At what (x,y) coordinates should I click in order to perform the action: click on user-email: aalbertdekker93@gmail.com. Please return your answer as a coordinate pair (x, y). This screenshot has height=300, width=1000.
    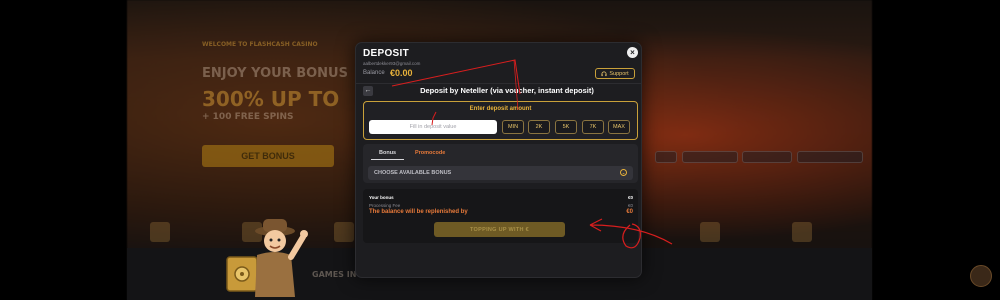
    Looking at the image, I should click on (392, 63).